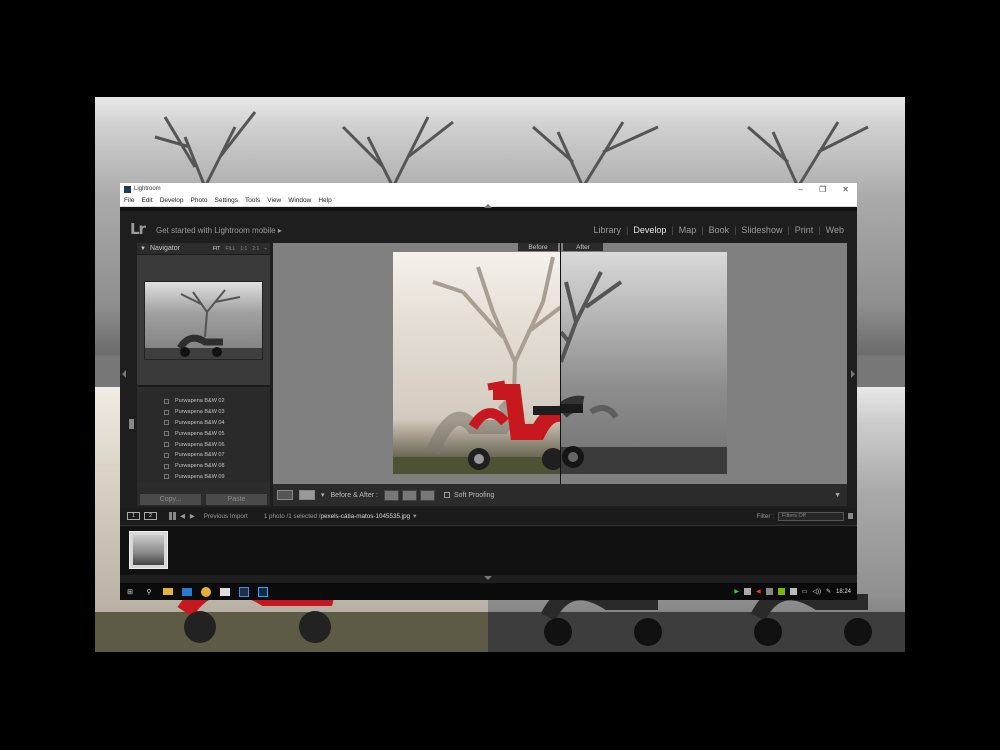 This screenshot has height=750, width=1000. I want to click on navigator-thumbnail, so click(203, 320).